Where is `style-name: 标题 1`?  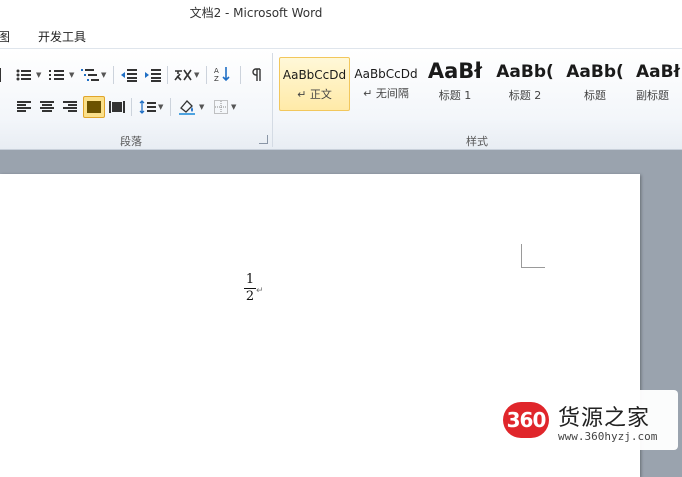 style-name: 标题 1 is located at coordinates (455, 95).